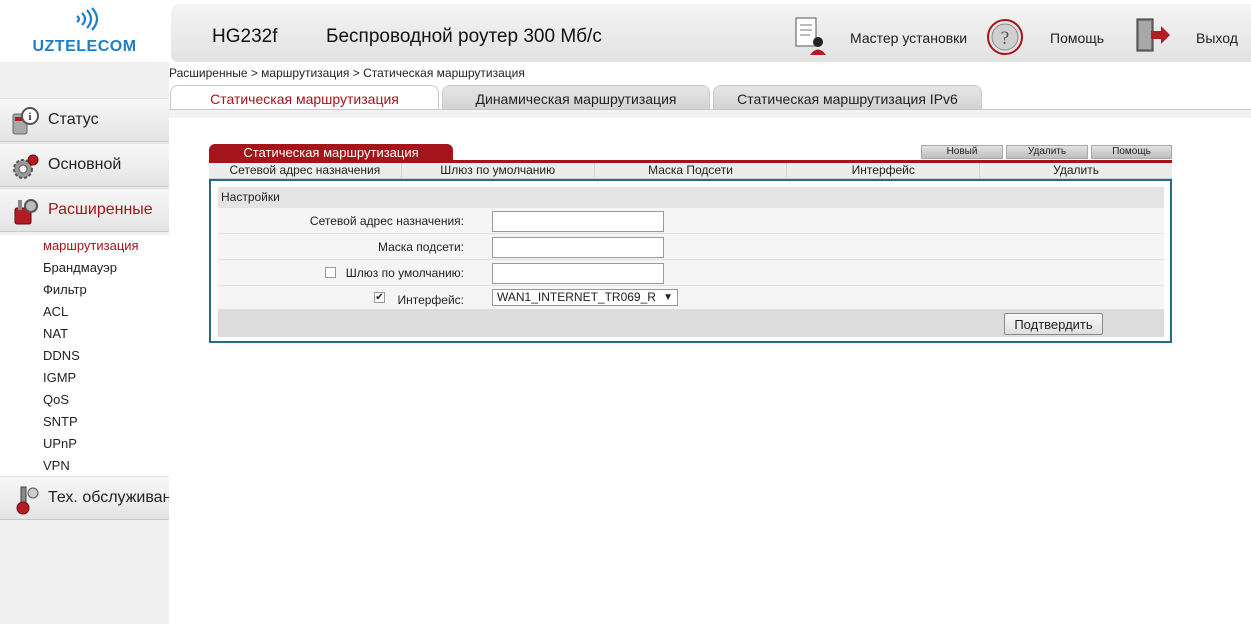 This screenshot has width=1251, height=624. Describe the element at coordinates (73, 119) in the screenshot. I see `sidebar-item-status-label: Статус` at that location.